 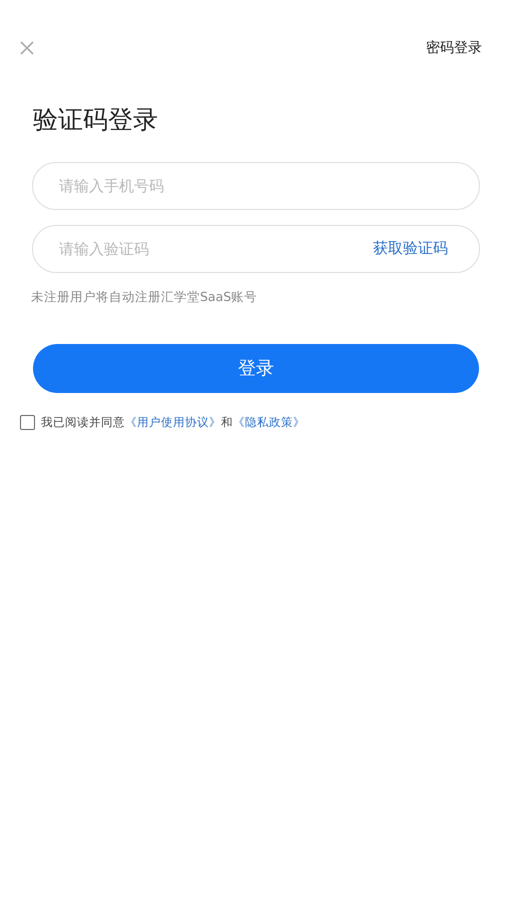 What do you see at coordinates (256, 186) in the screenshot?
I see `phone-field: 请输入手机号码` at bounding box center [256, 186].